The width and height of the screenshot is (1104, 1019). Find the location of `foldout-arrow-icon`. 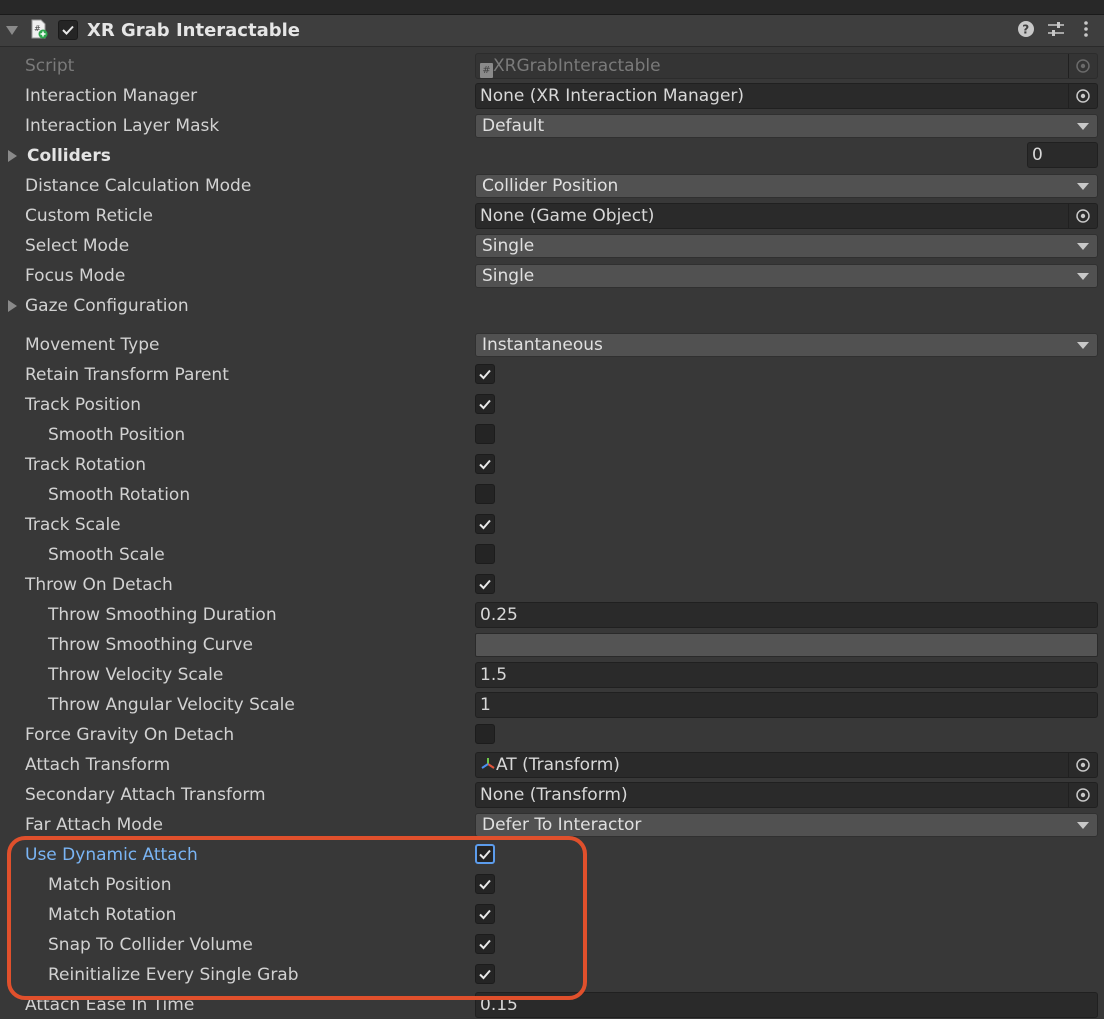

foldout-arrow-icon is located at coordinates (12, 30).